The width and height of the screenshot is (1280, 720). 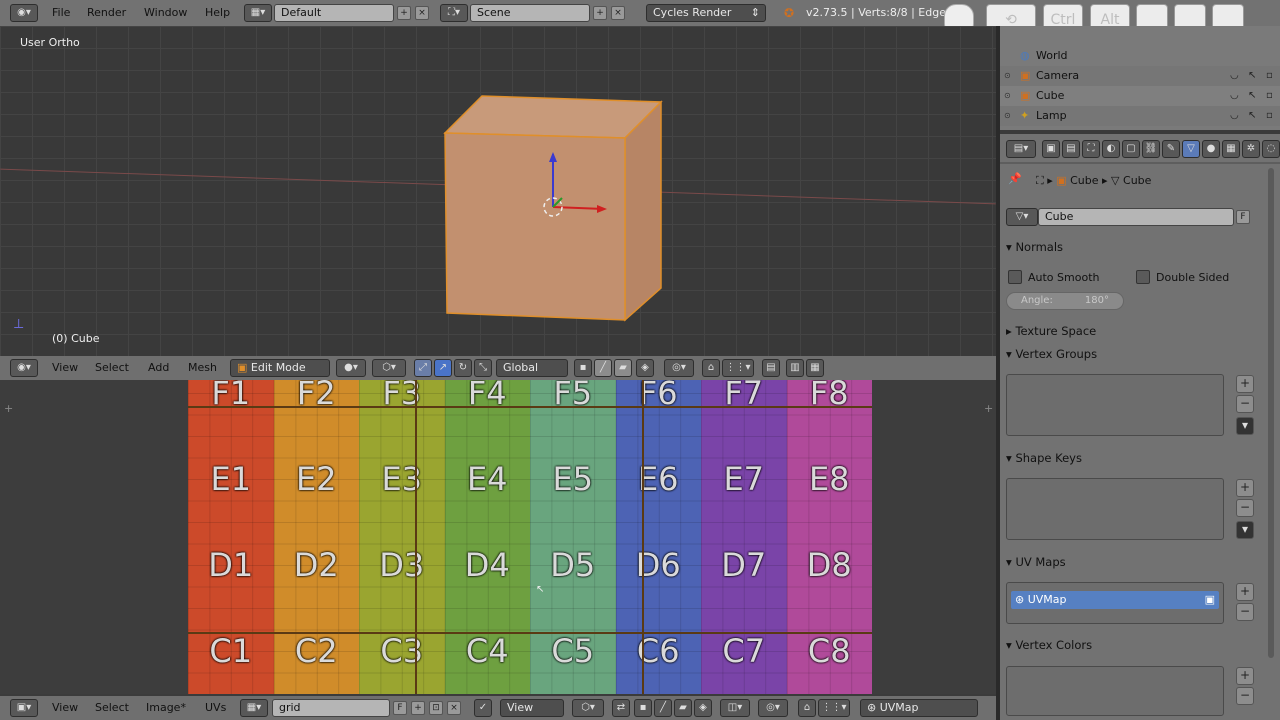 What do you see at coordinates (711, 368) in the screenshot?
I see `snap-toggle-icon: ⌂` at bounding box center [711, 368].